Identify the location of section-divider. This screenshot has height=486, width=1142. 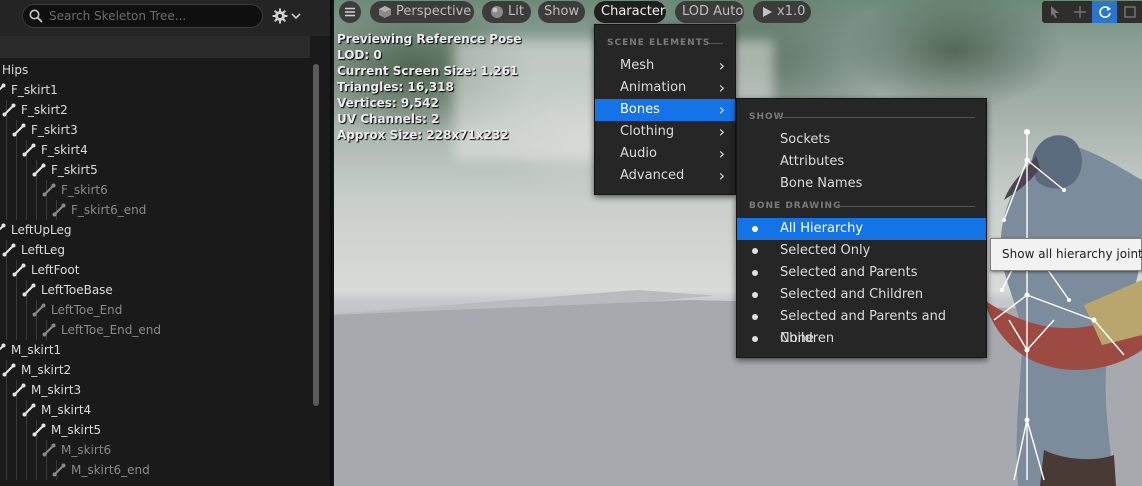
(905, 206).